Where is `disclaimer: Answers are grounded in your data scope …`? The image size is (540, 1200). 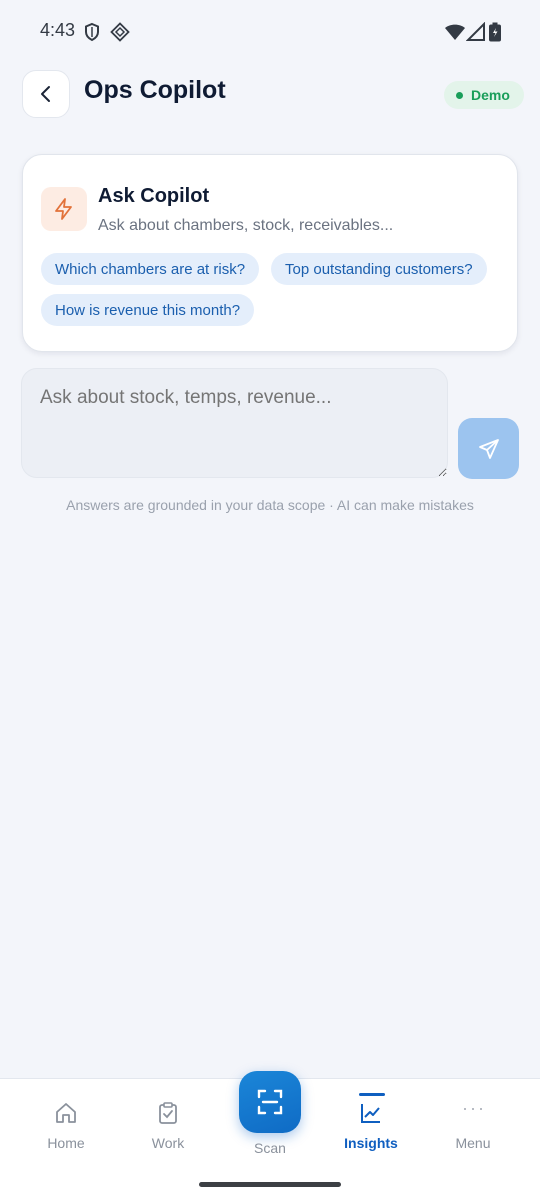 disclaimer: Answers are grounded in your data scope … is located at coordinates (270, 505).